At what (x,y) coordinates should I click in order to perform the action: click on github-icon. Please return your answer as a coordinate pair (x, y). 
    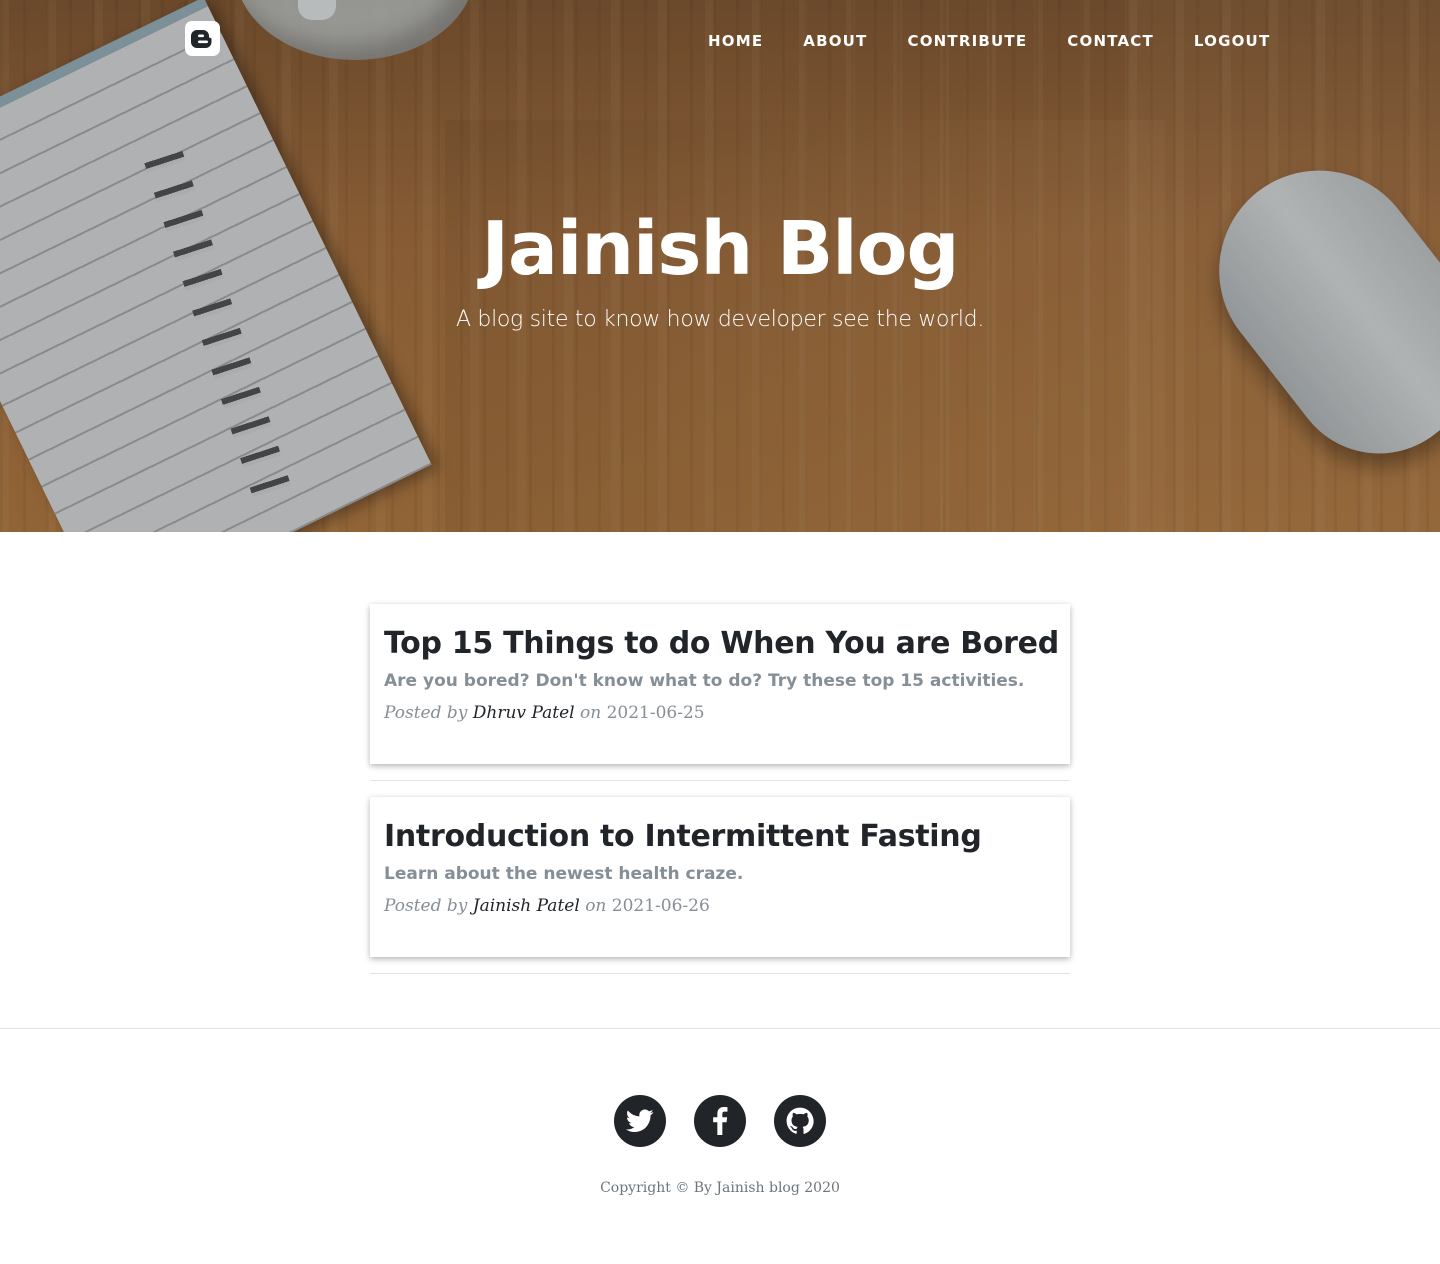
    Looking at the image, I should click on (800, 1120).